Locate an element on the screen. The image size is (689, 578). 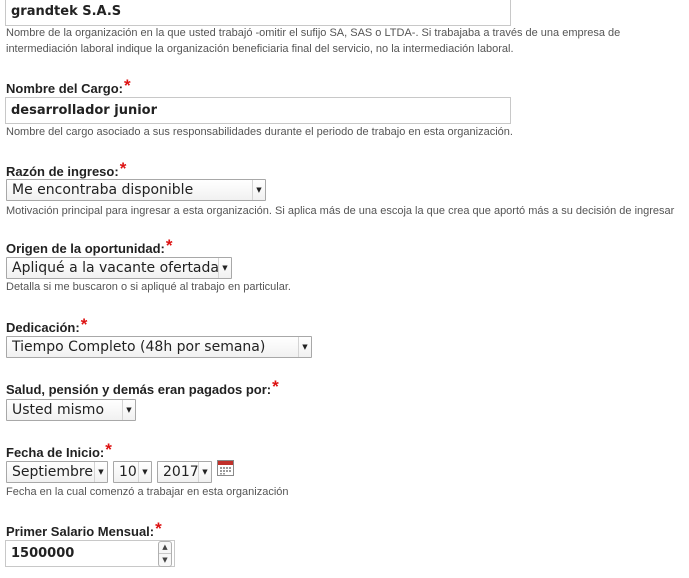
cargo-input: desarrollador junior is located at coordinates (258, 110).